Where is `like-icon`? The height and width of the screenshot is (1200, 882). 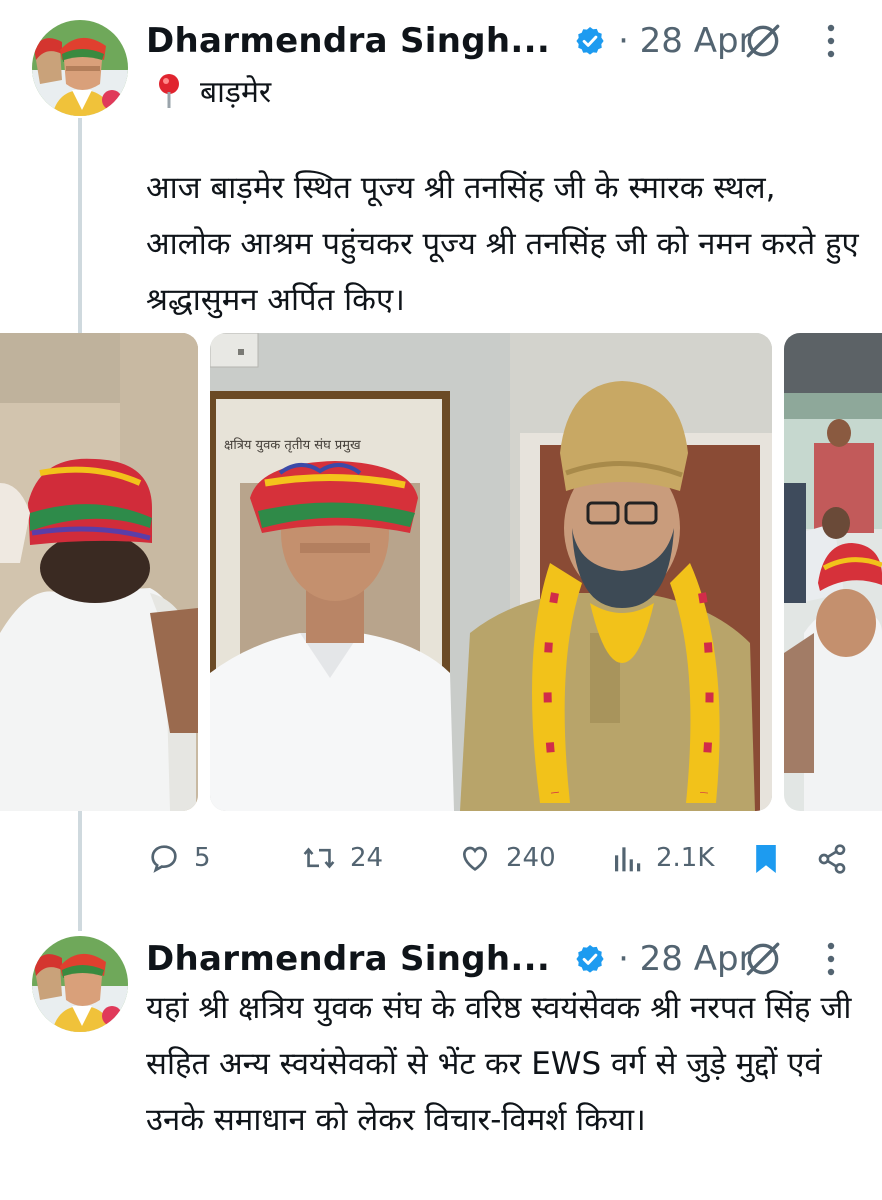
like-icon is located at coordinates (475, 858).